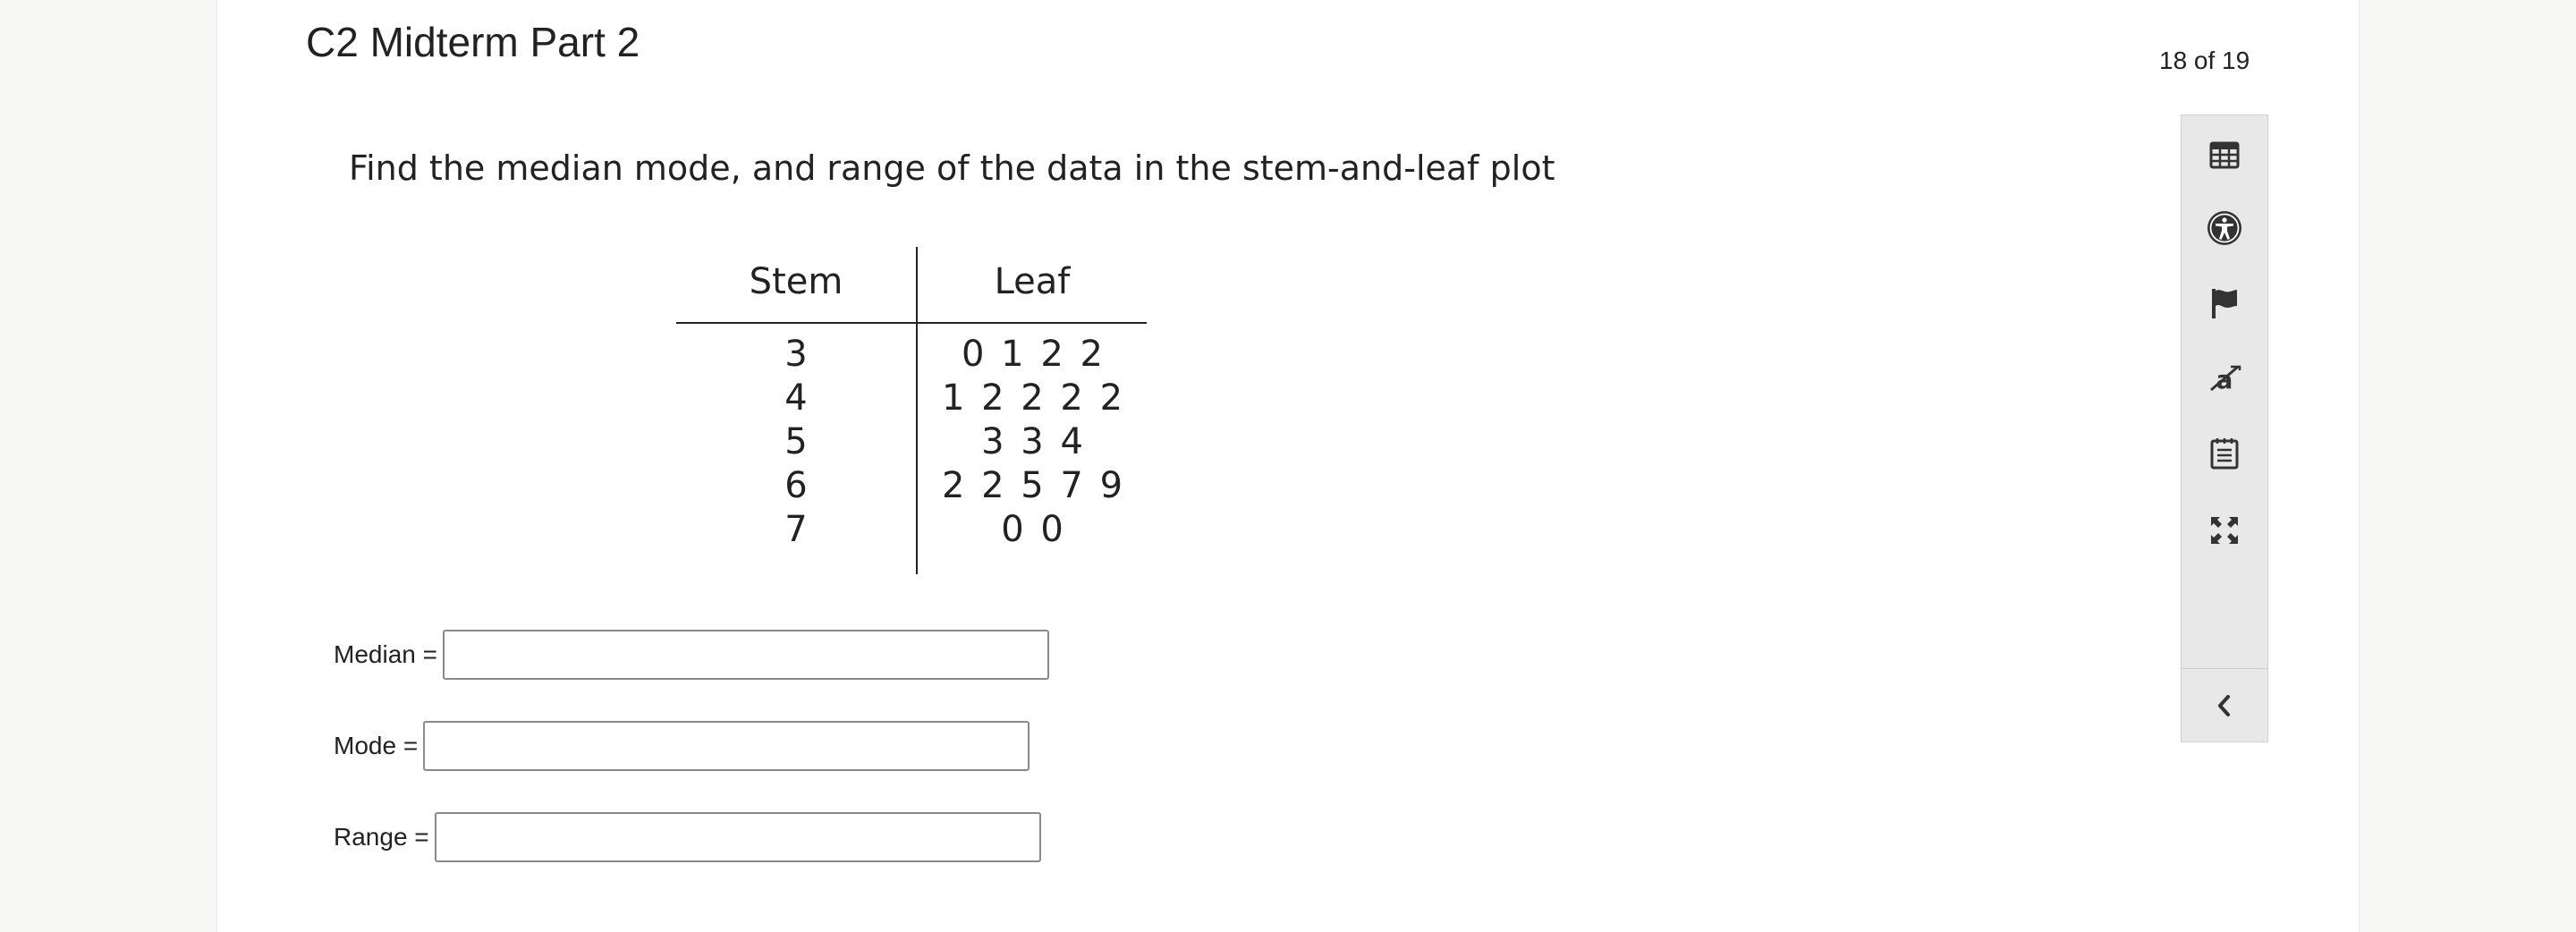 This screenshot has width=2576, height=932. What do you see at coordinates (2224, 303) in the screenshot?
I see `flag-icon` at bounding box center [2224, 303].